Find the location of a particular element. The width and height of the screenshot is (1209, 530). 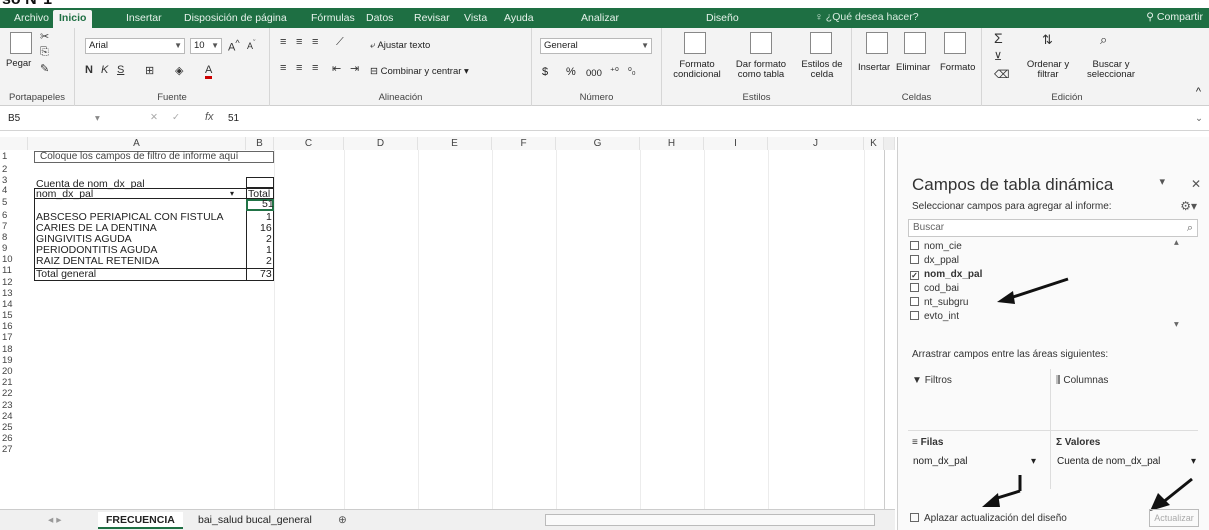

field-search-input: Buscar ⌕ is located at coordinates (1053, 228).